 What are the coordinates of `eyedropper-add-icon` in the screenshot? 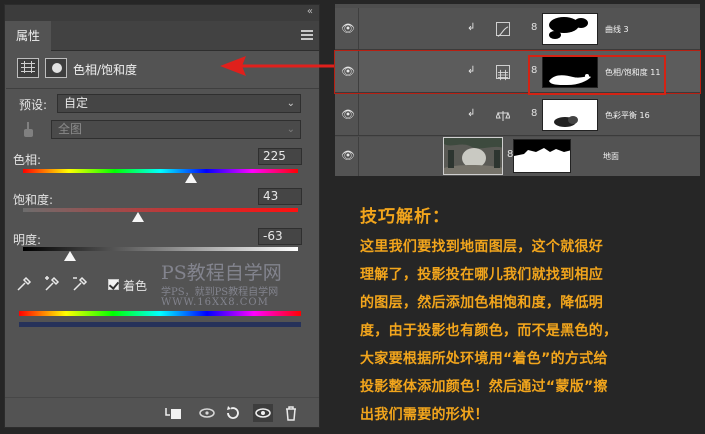 It's located at (52, 284).